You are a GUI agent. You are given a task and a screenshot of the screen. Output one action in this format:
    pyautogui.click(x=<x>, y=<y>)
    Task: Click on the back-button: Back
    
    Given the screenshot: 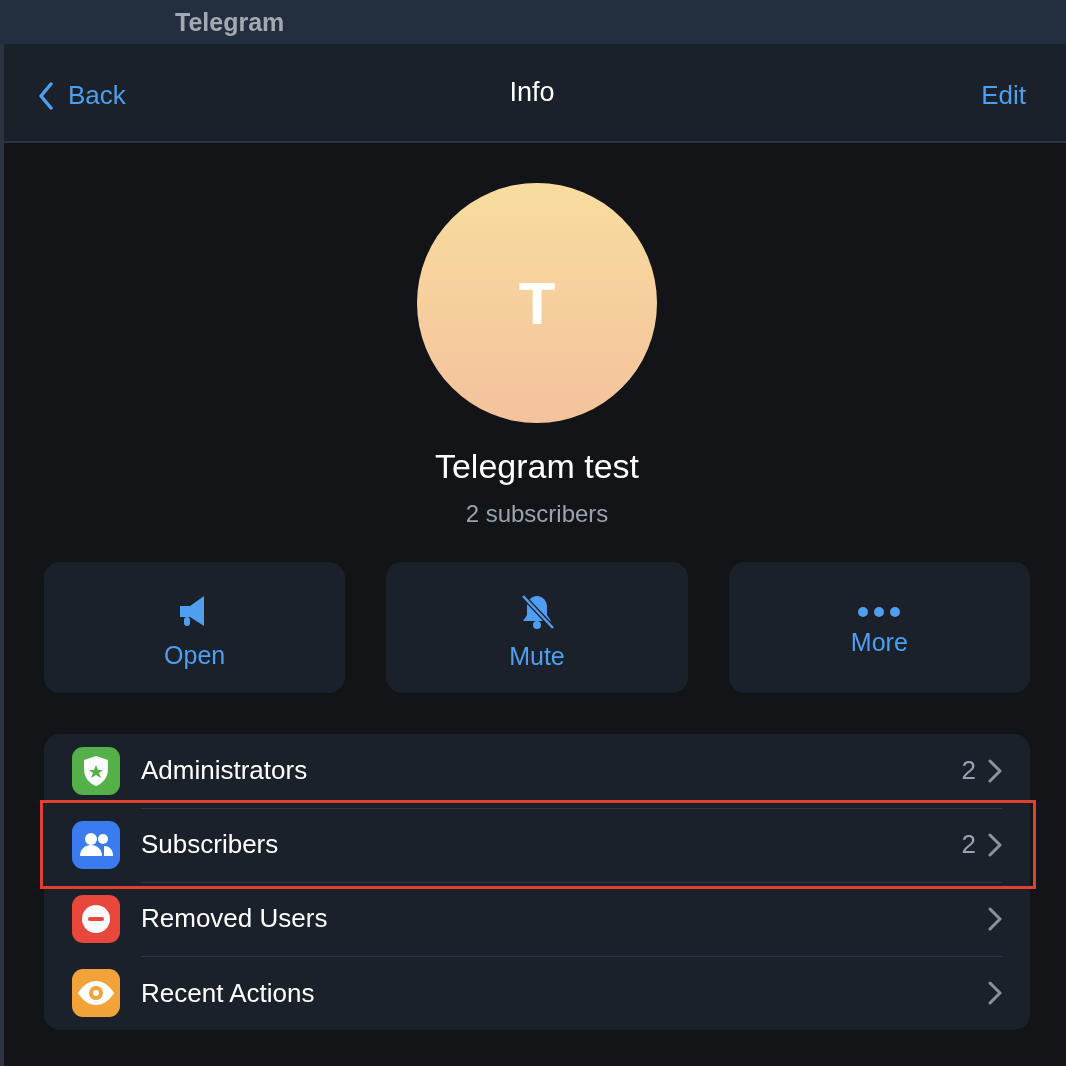 What is the action you would take?
    pyautogui.click(x=82, y=95)
    